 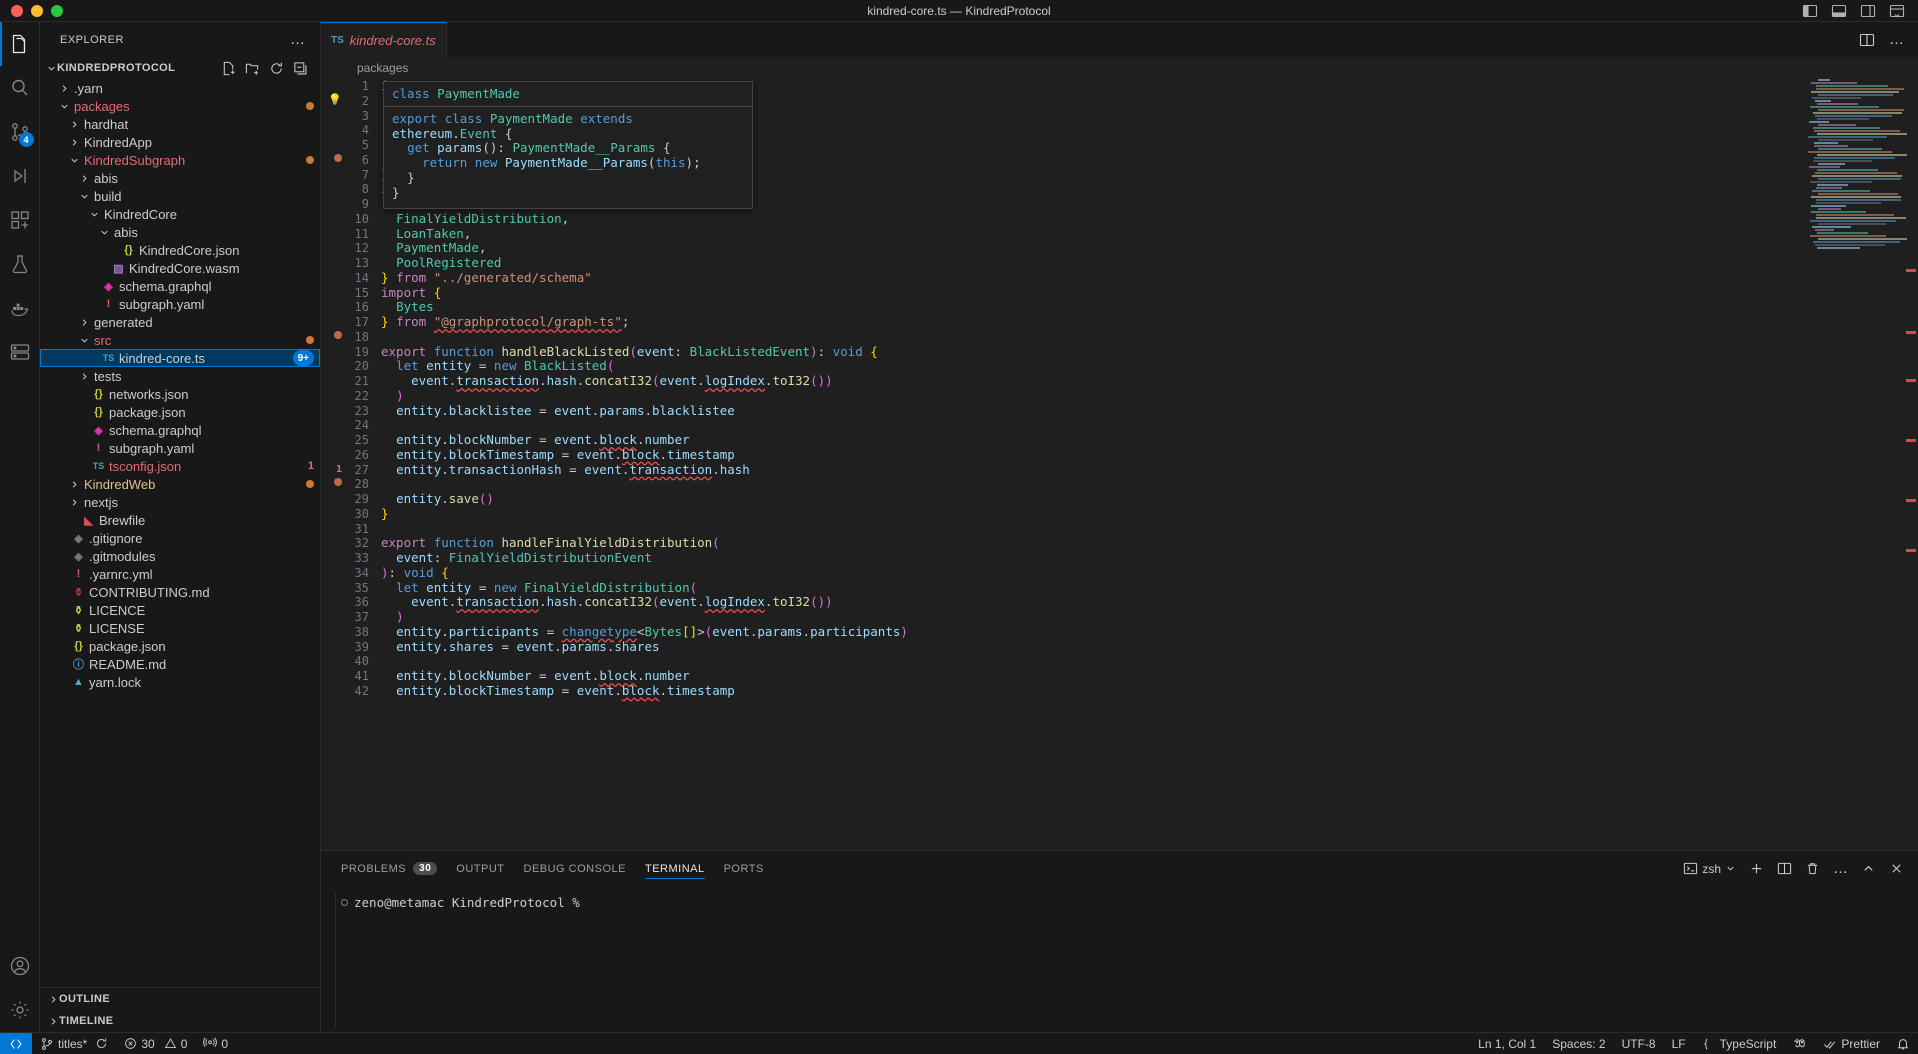 I want to click on code-line: 30}, so click(x=1119, y=514).